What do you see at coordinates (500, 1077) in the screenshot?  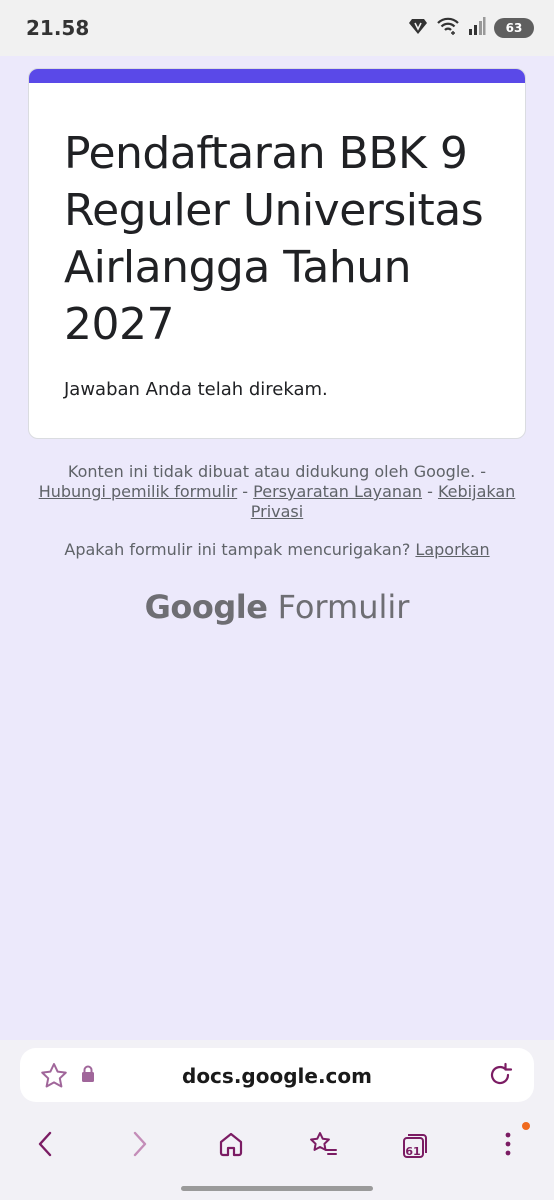 I see `reload-icon` at bounding box center [500, 1077].